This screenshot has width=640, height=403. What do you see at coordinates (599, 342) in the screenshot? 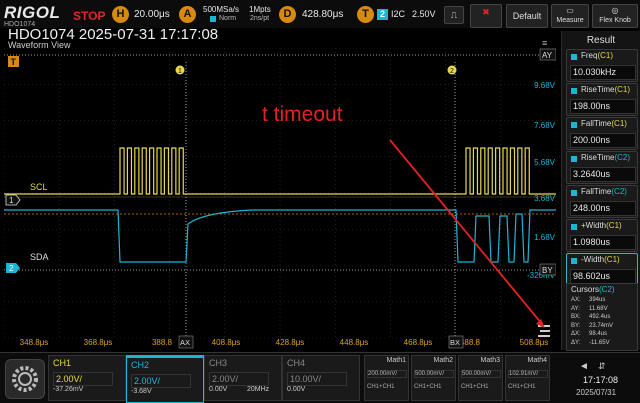
I see `cursor-value: -11.65V` at bounding box center [599, 342].